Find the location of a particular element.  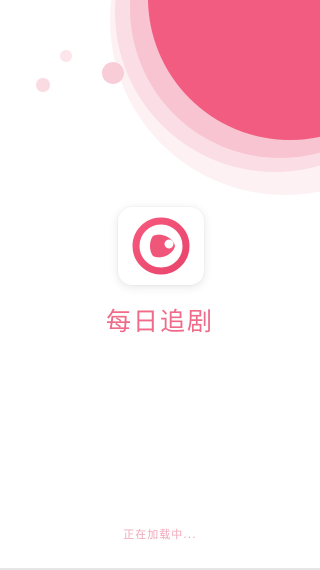

decor-bubble-medium is located at coordinates (43, 85).